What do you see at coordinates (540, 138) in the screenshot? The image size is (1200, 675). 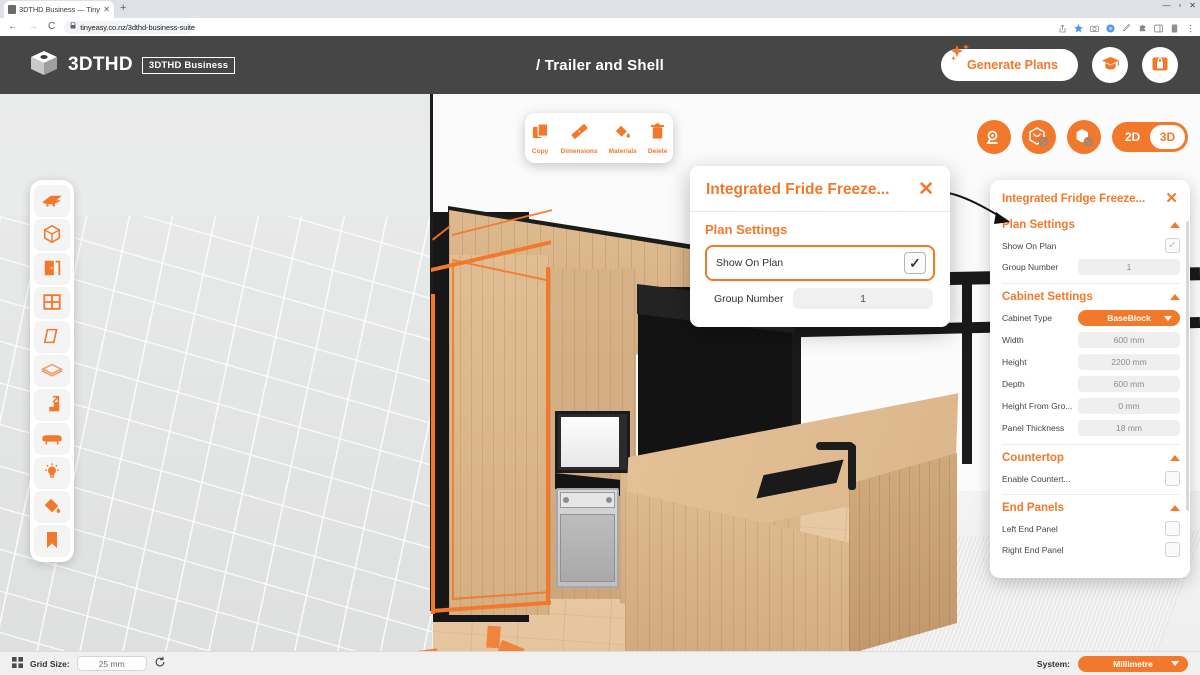 I see `copy-tool: Copy` at bounding box center [540, 138].